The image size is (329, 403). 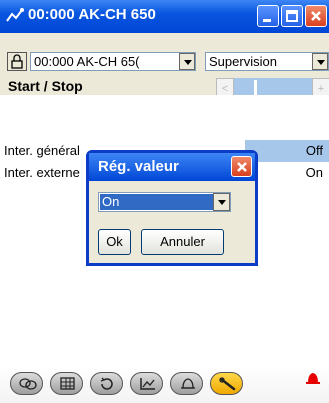 I want to click on device-select-value: 00:000 AK-CH 65(, so click(x=87, y=61).